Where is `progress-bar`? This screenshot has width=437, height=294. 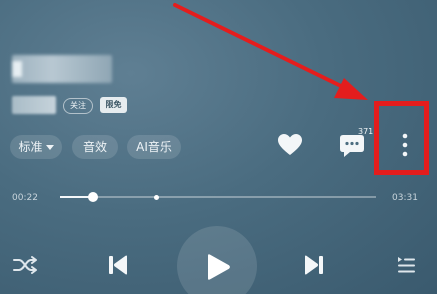
progress-bar is located at coordinates (218, 197).